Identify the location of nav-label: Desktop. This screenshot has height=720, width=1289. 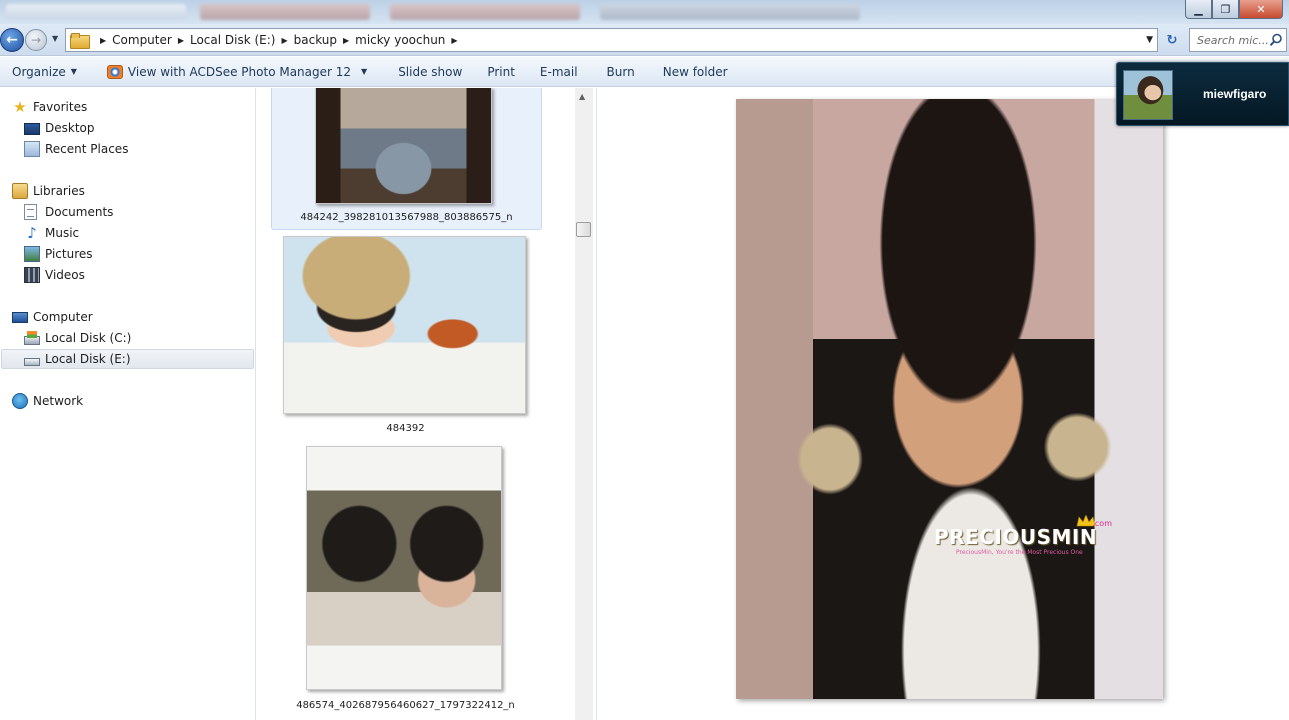
(70, 128).